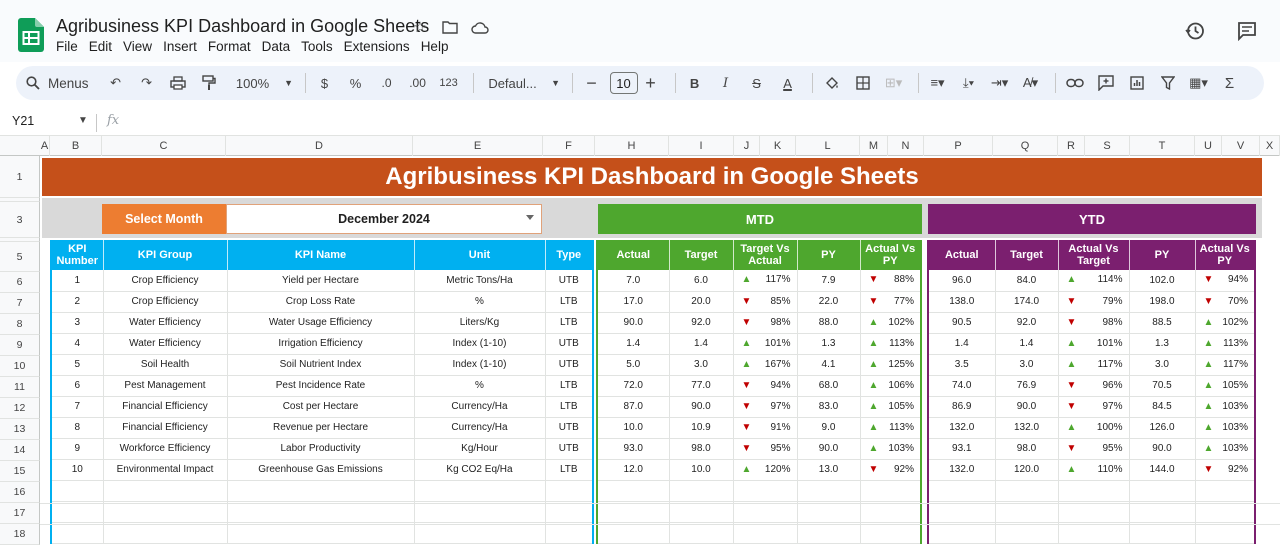  Describe the element at coordinates (480, 281) in the screenshot. I see `kpi-unit-cell: Metric Tons/Ha` at that location.